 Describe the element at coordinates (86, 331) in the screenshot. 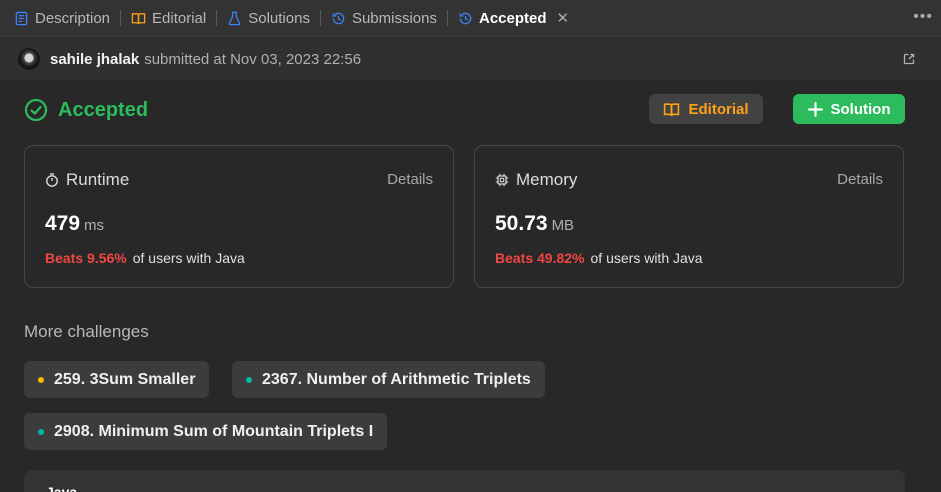

I see `more-challenges-heading: More challenges` at that location.